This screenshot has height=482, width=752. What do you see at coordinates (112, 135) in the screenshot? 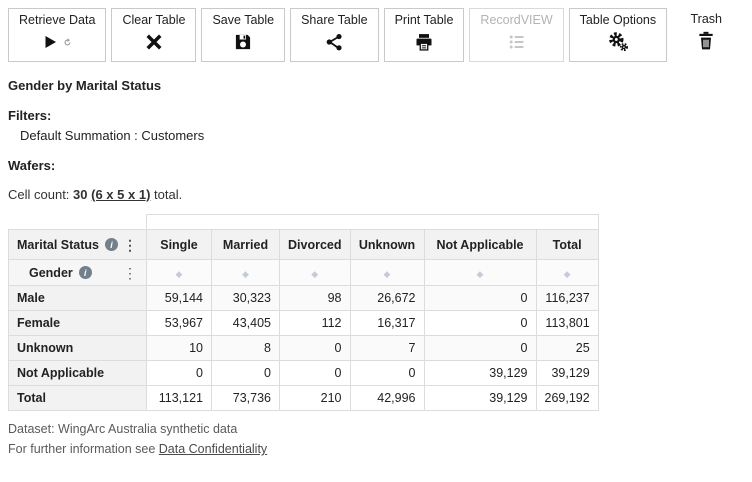
I see `filters-value: Default Summation : Customers` at bounding box center [112, 135].